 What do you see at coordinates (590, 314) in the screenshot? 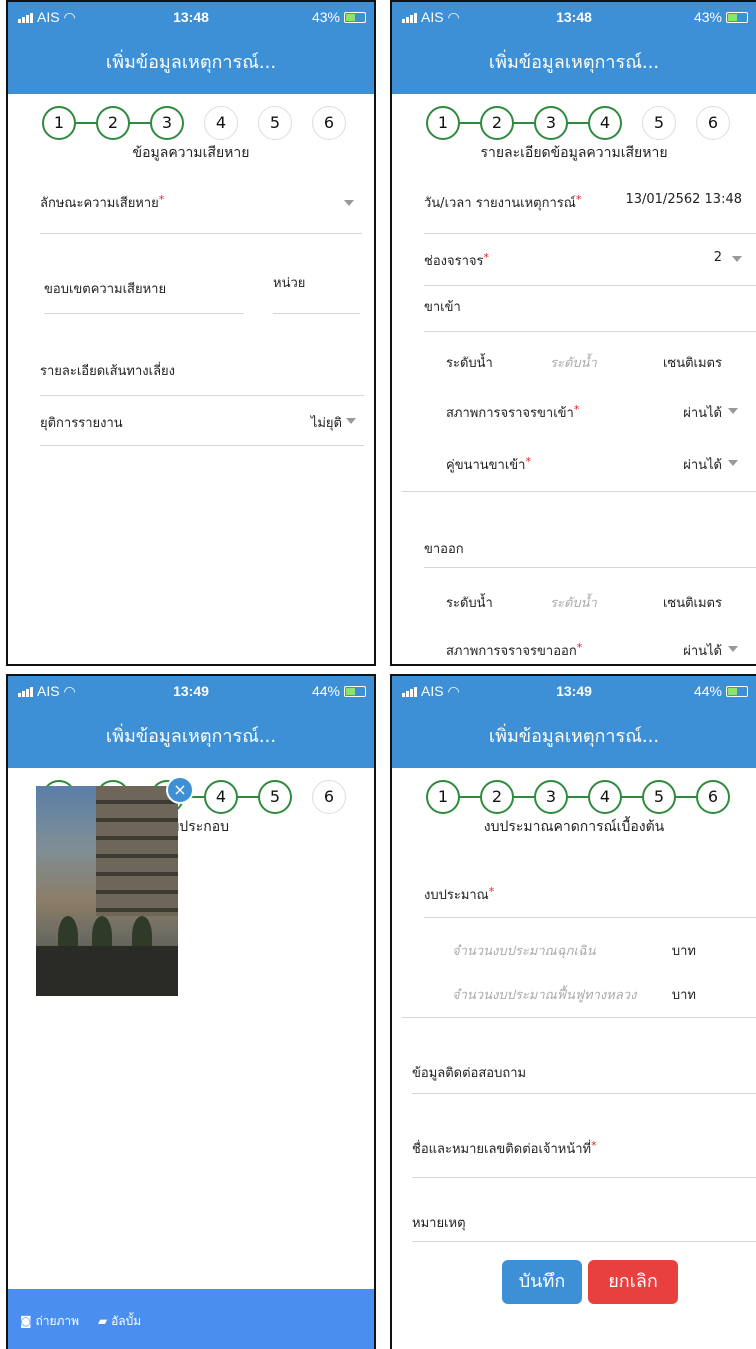
I see `inbound-section-header: ขาเข้า` at bounding box center [590, 314].